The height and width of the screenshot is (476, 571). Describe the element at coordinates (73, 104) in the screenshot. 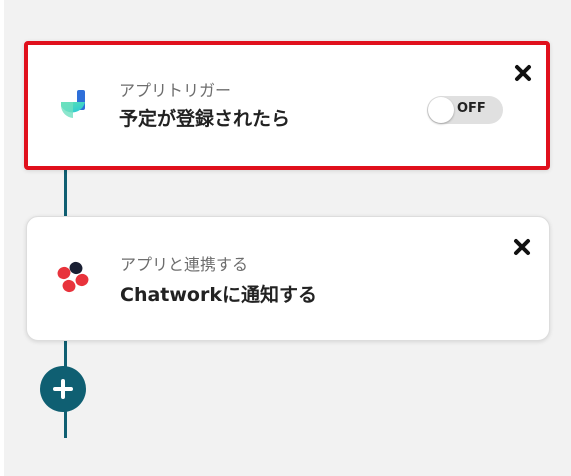

I see `timerex-icon` at that location.